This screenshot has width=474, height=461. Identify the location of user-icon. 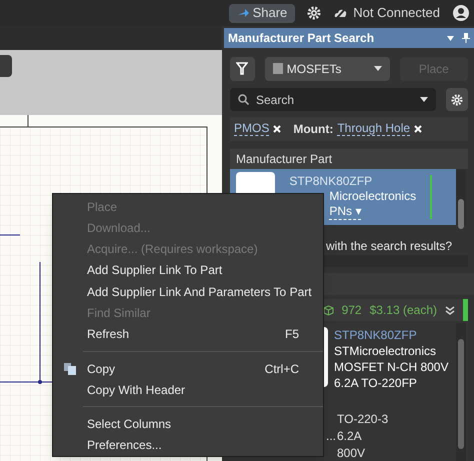
(461, 13).